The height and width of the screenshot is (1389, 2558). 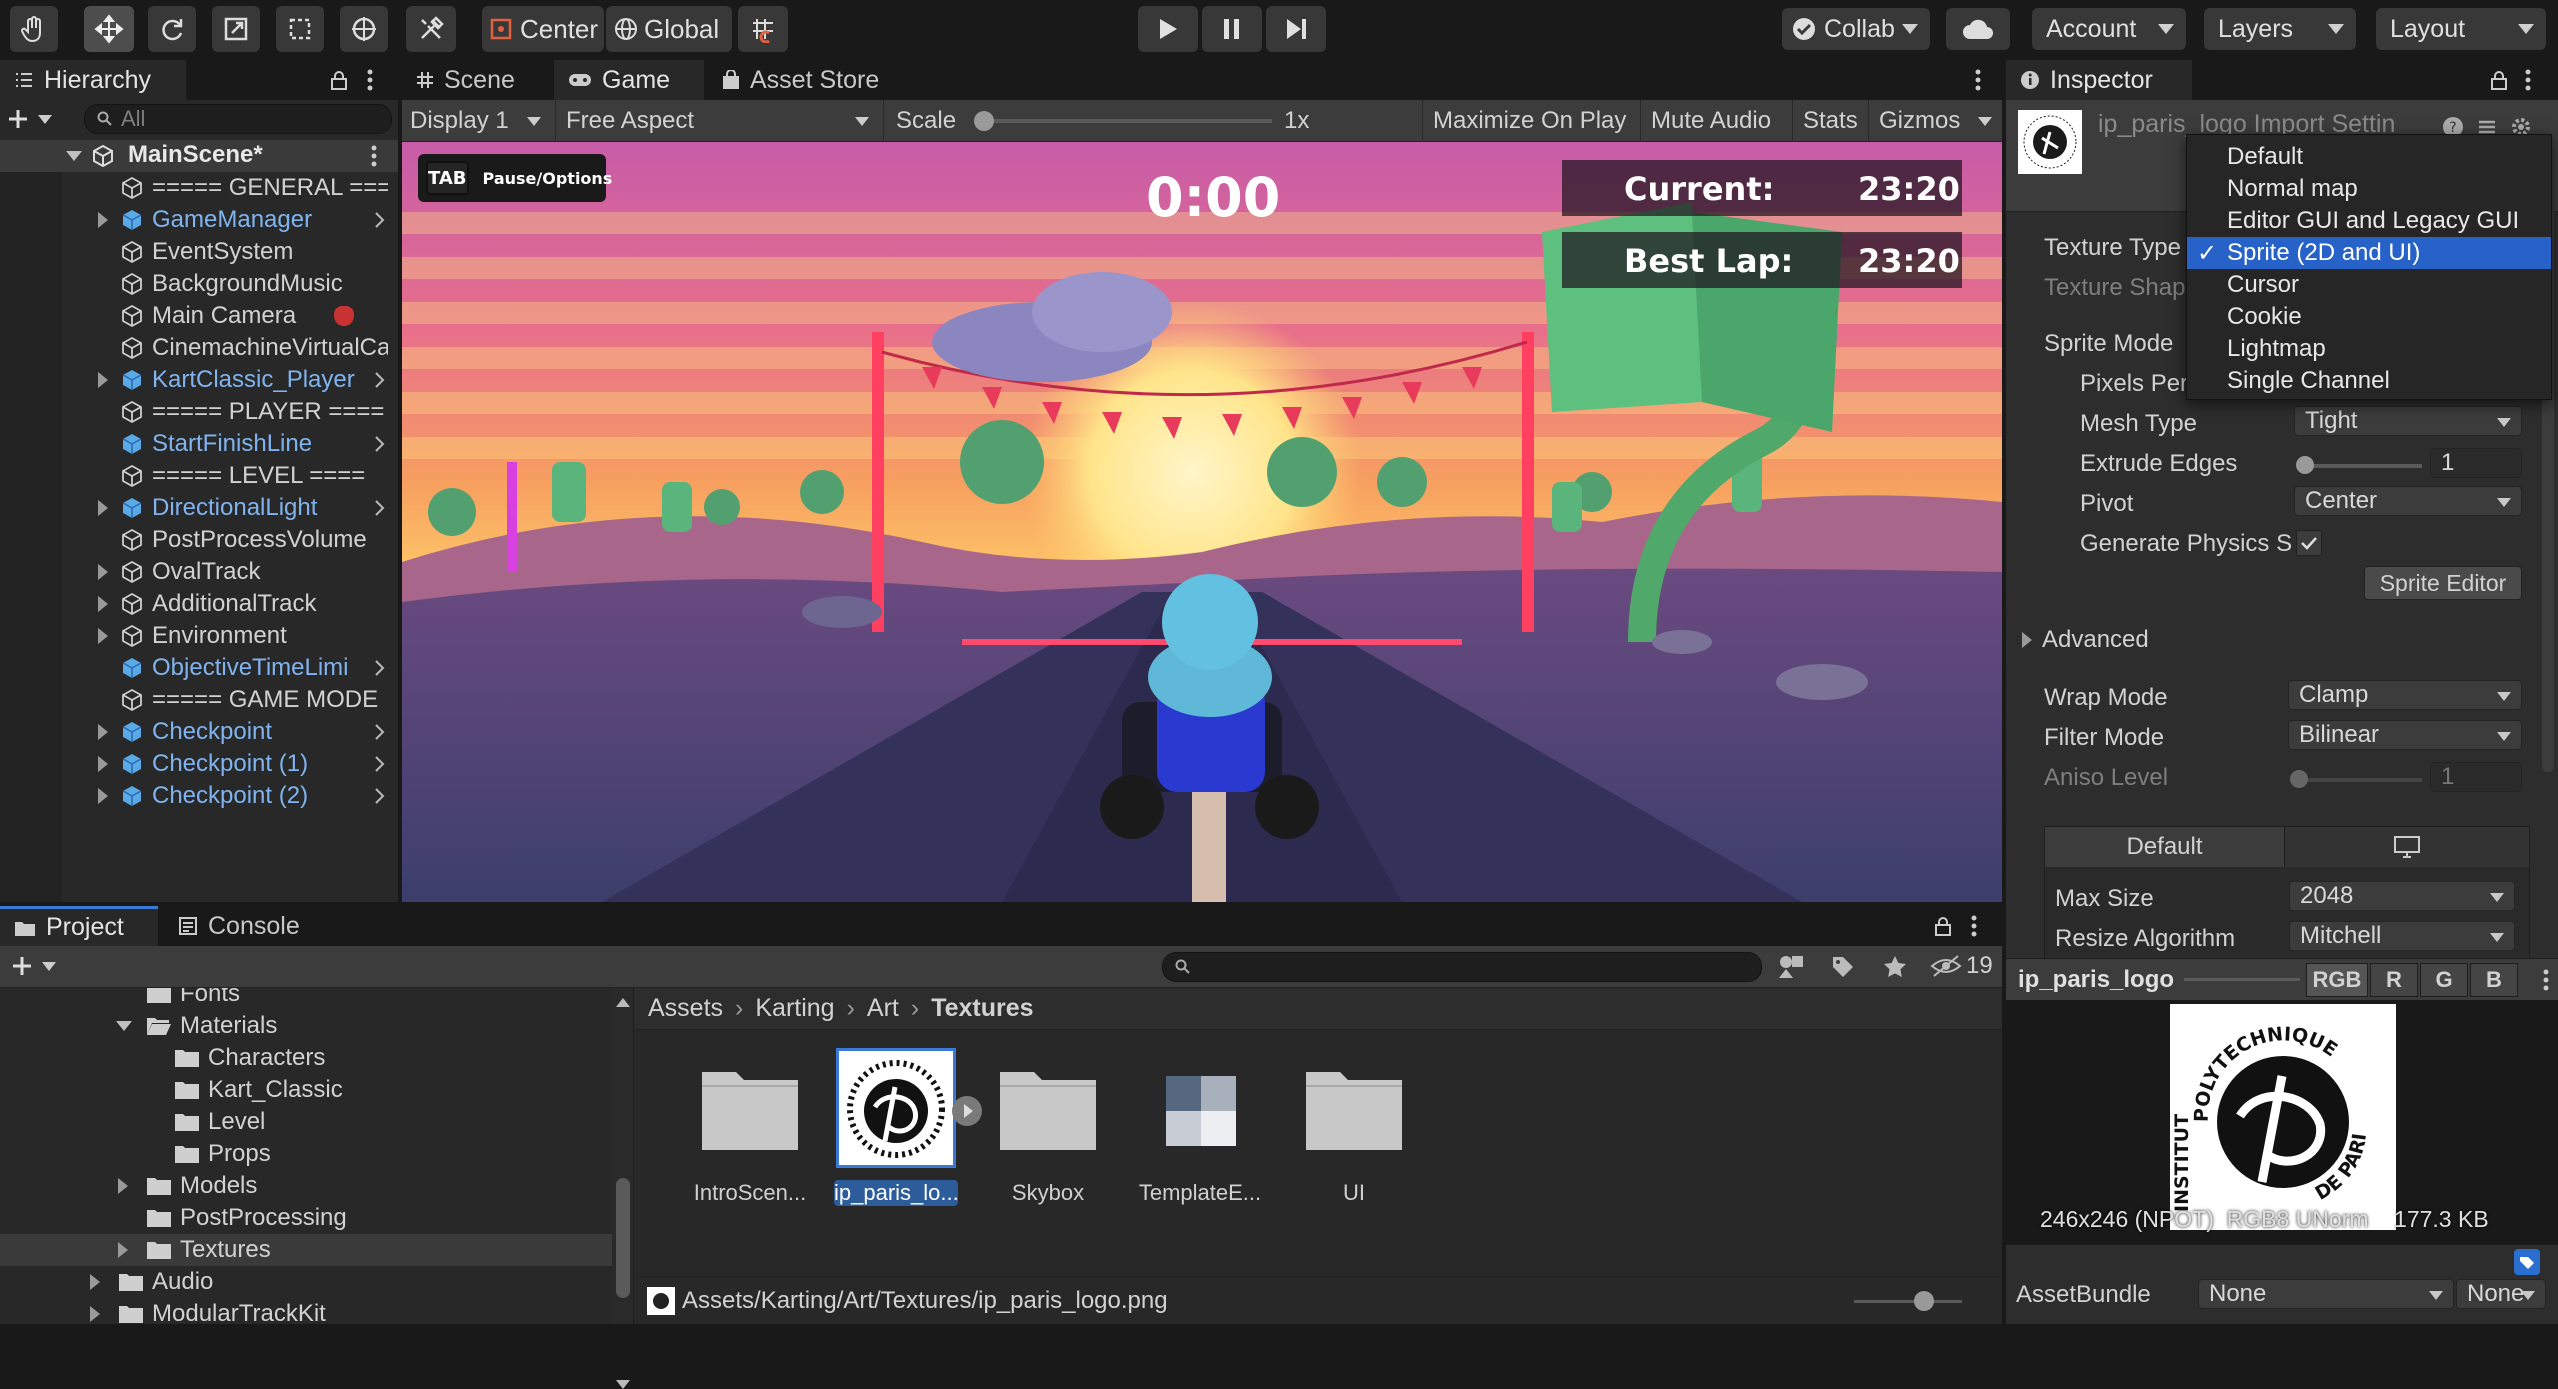 What do you see at coordinates (2405, 735) in the screenshot?
I see `filter-mode-dropdown: Bilinear` at bounding box center [2405, 735].